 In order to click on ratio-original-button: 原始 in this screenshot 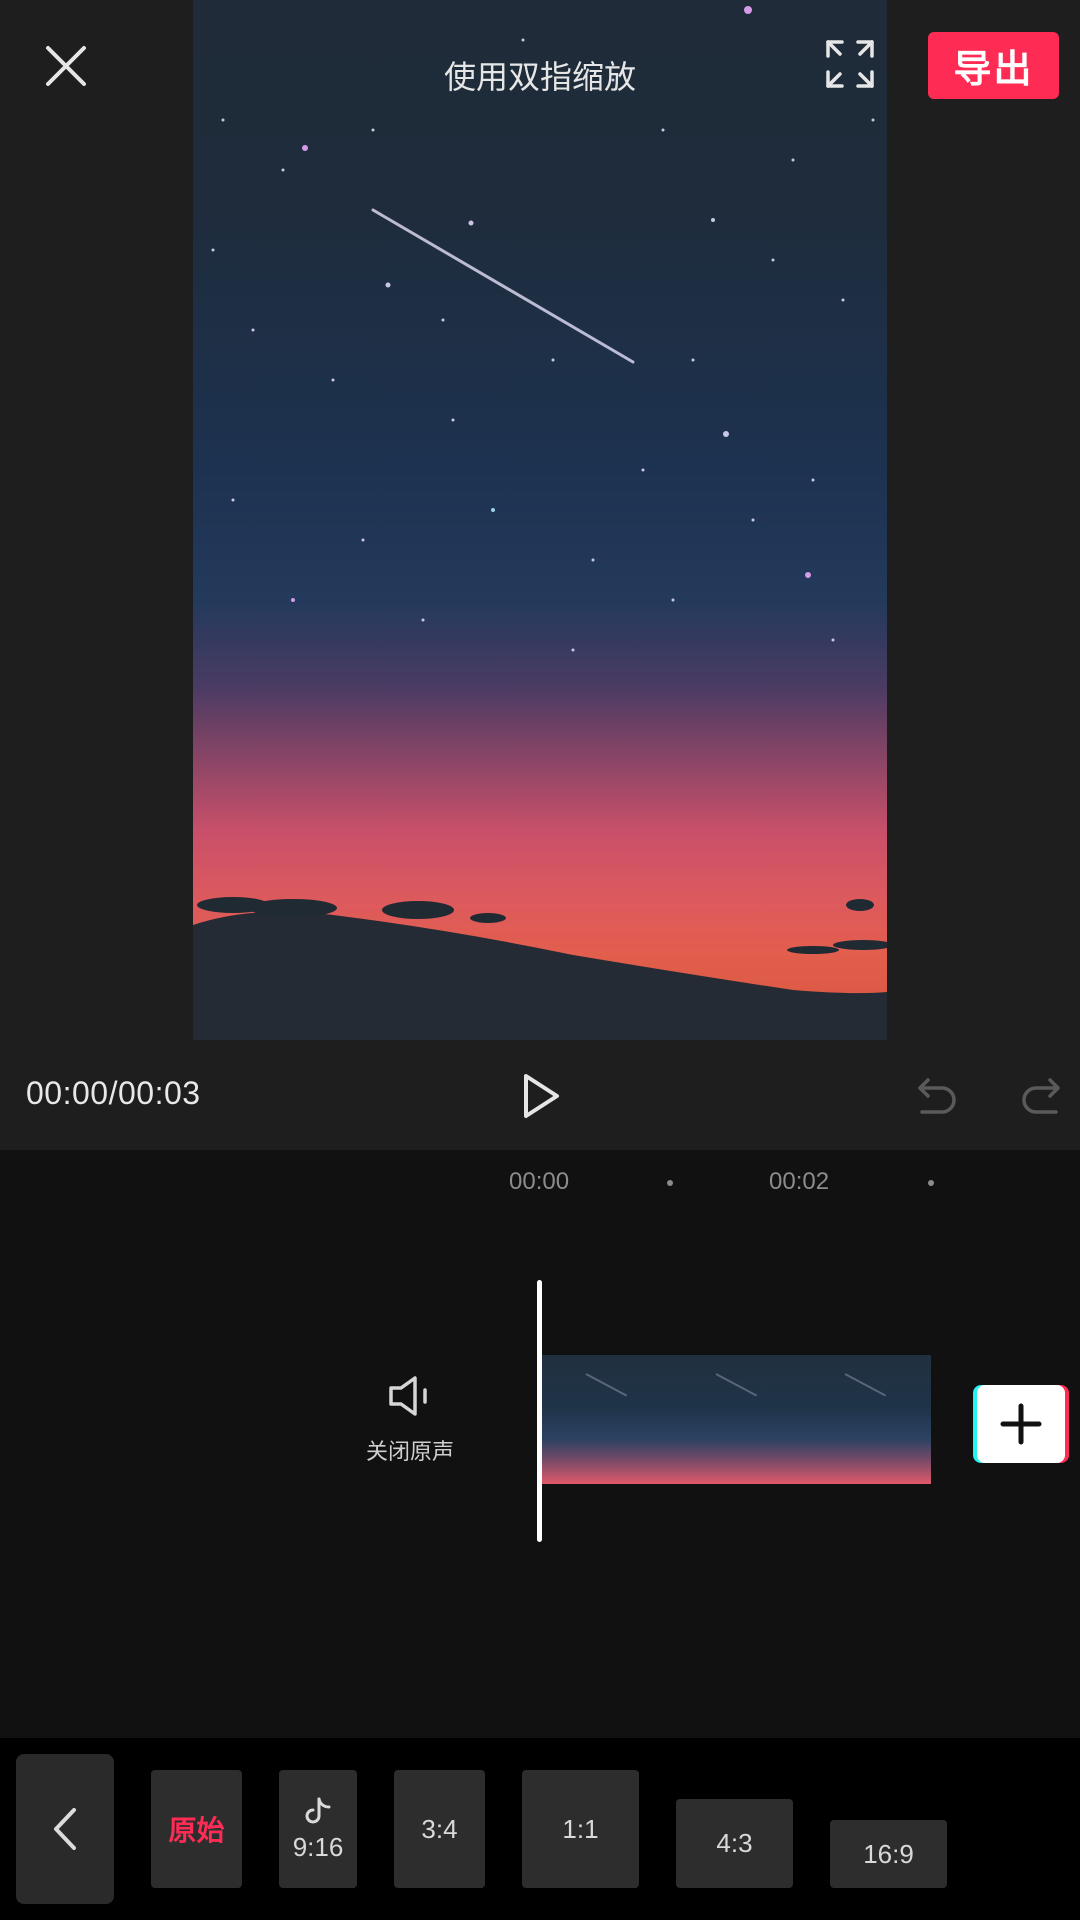, I will do `click(196, 1829)`.